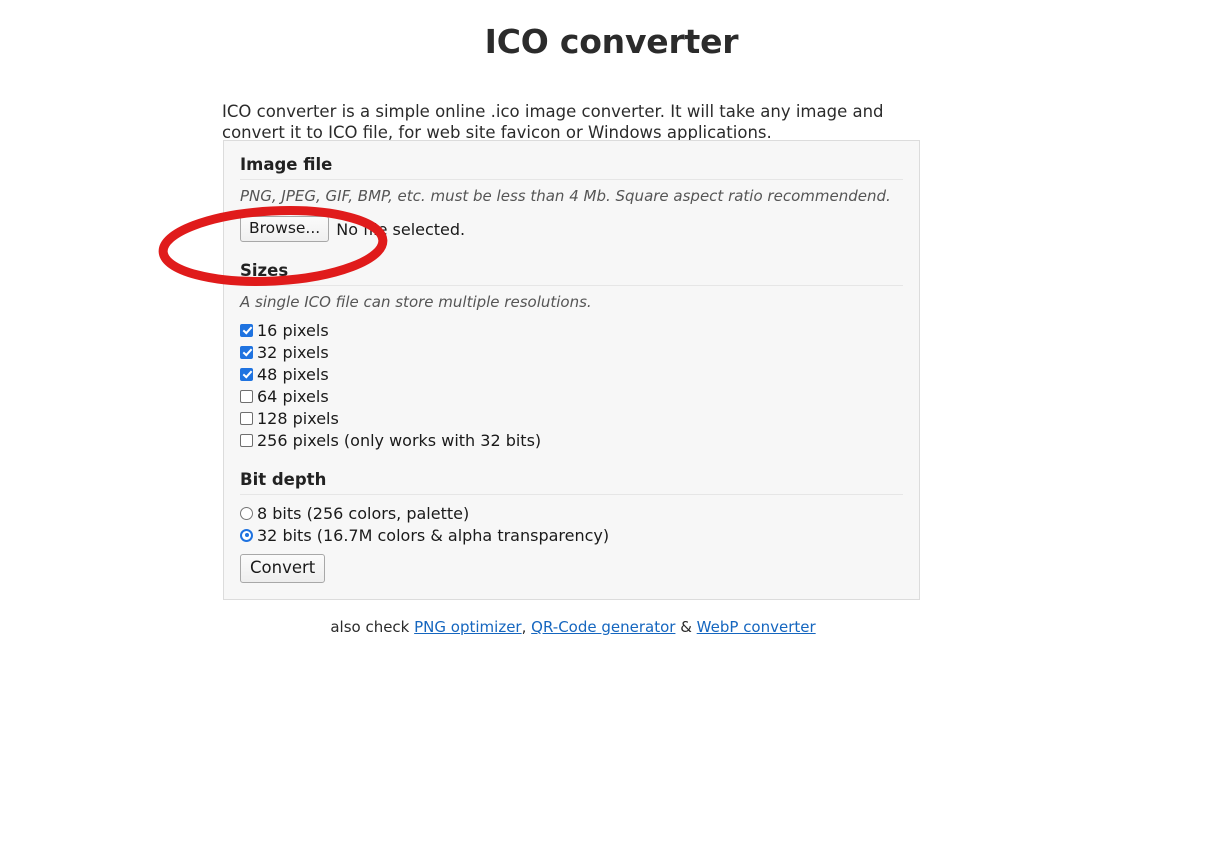  I want to click on file-input-row: Browse... No file selected., so click(571, 229).